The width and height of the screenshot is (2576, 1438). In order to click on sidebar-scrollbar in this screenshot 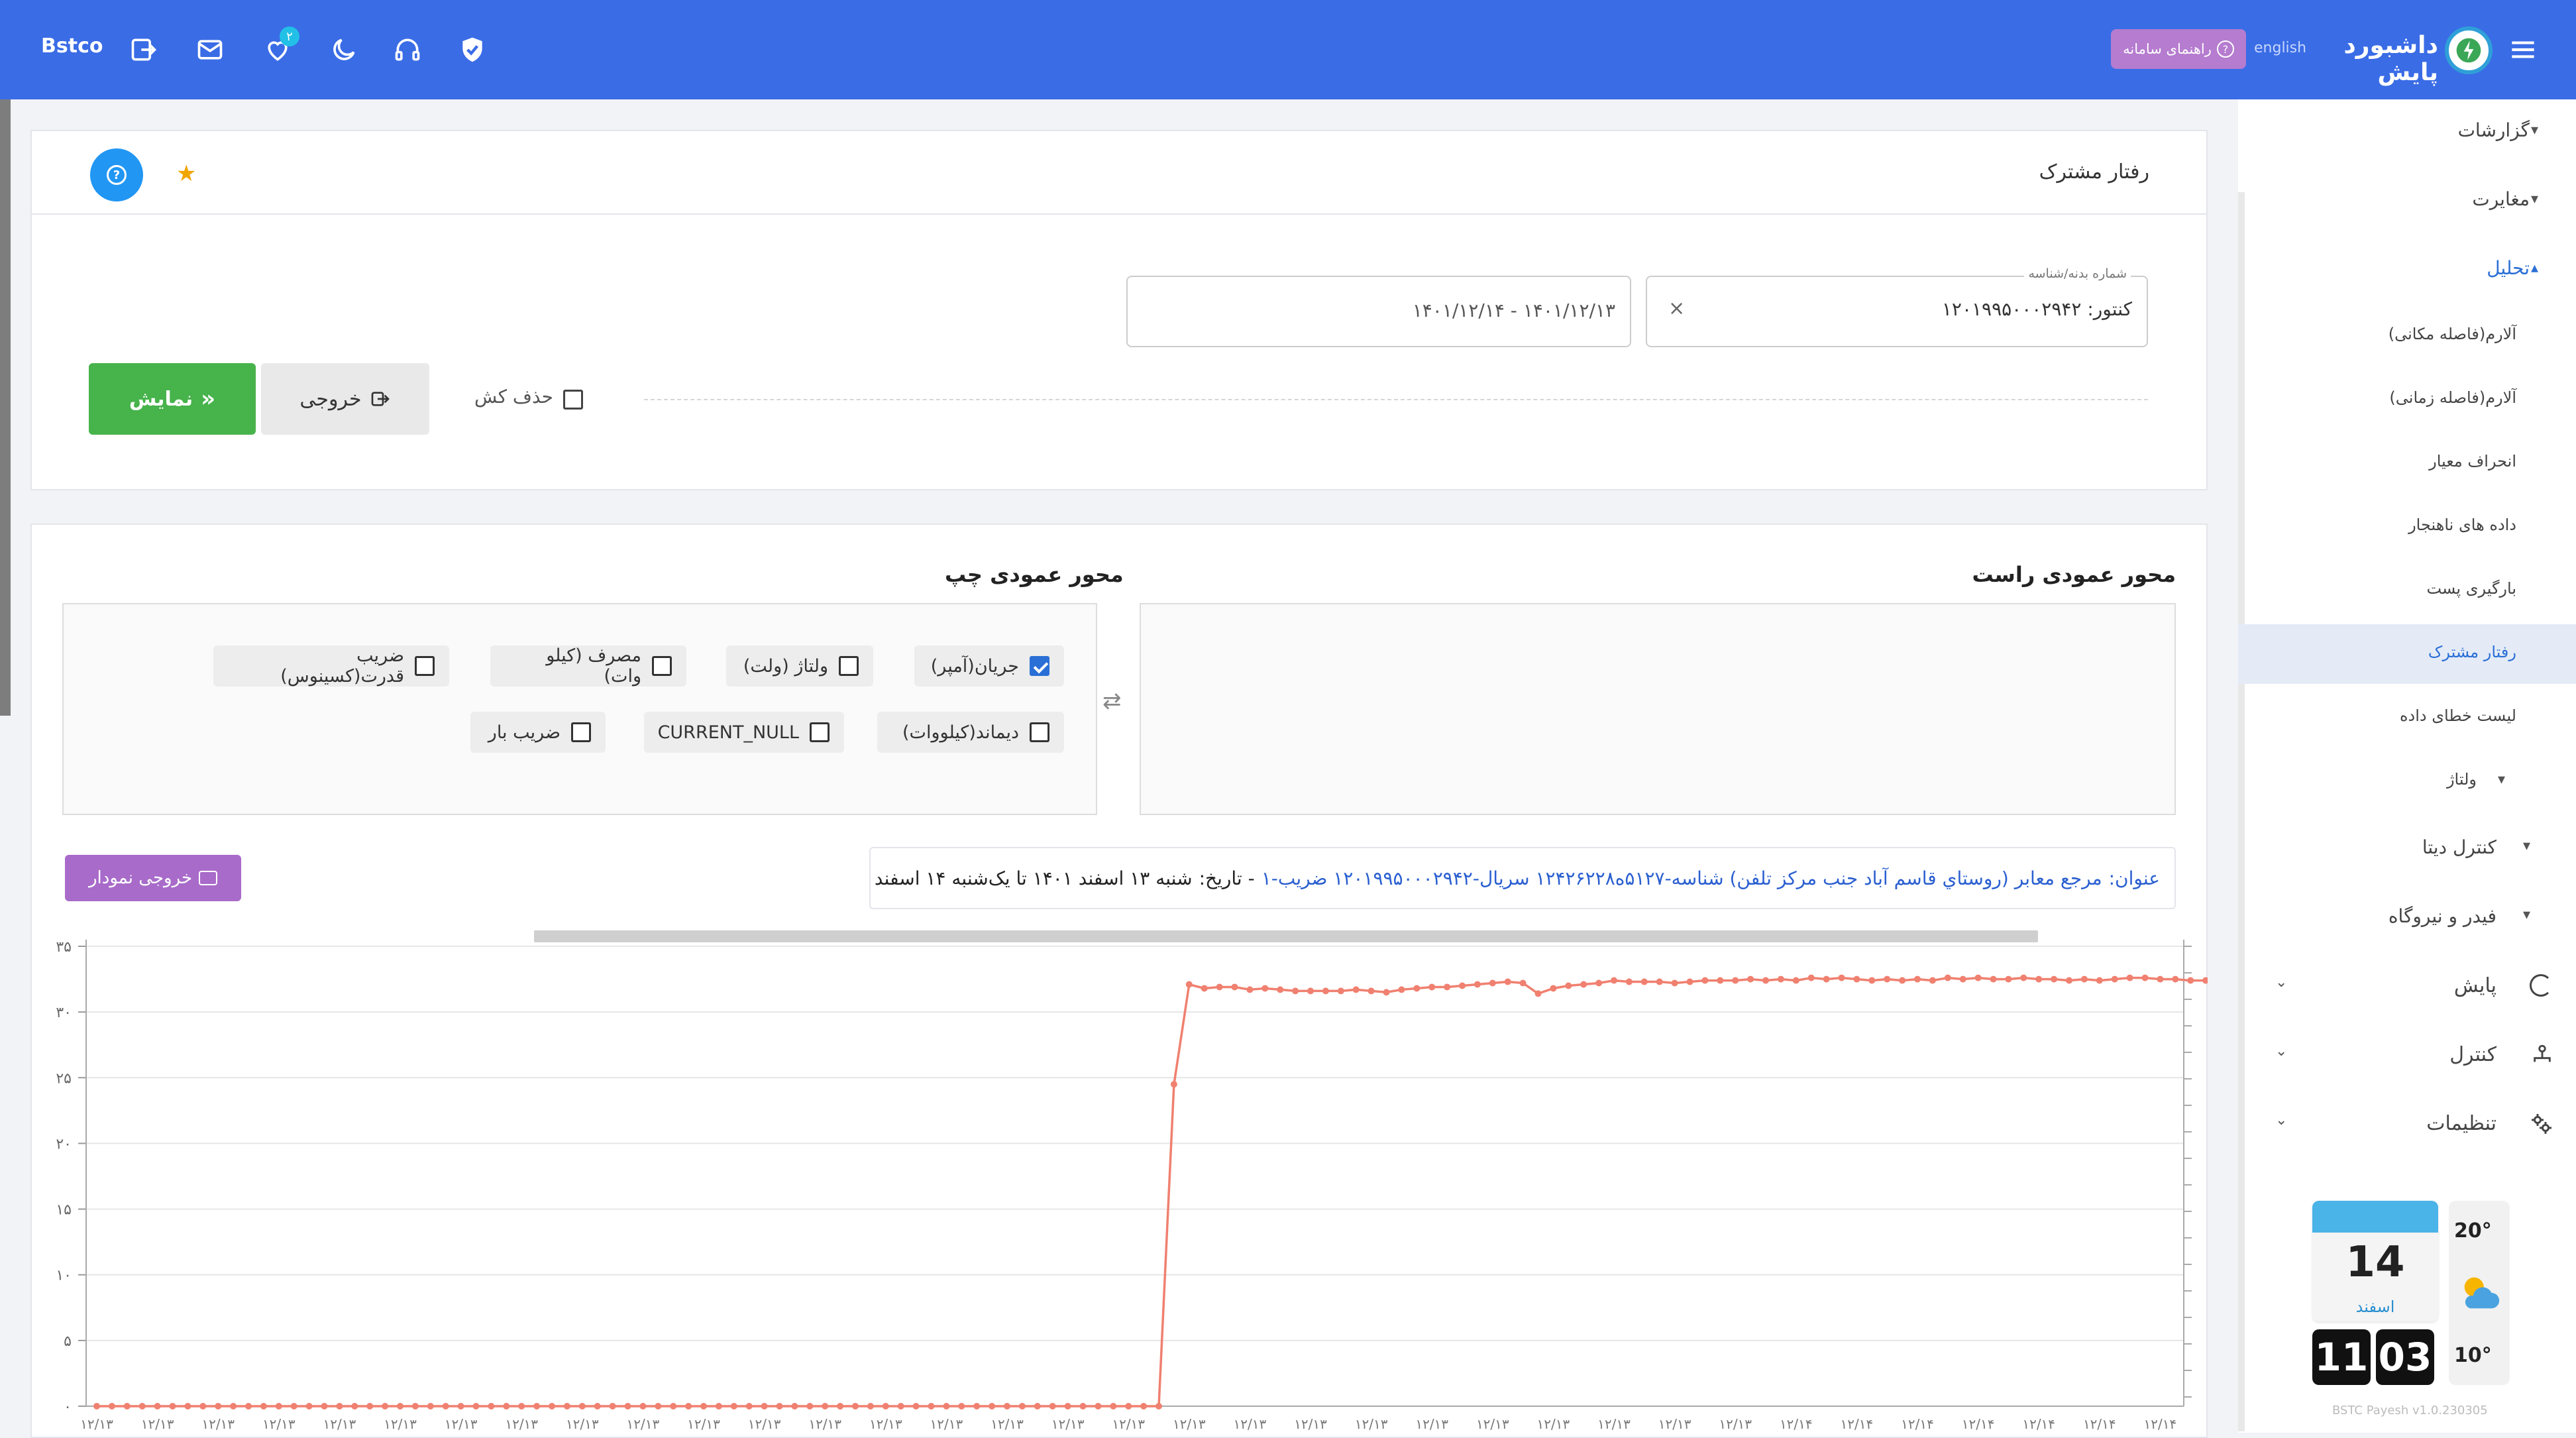, I will do `click(2241, 812)`.